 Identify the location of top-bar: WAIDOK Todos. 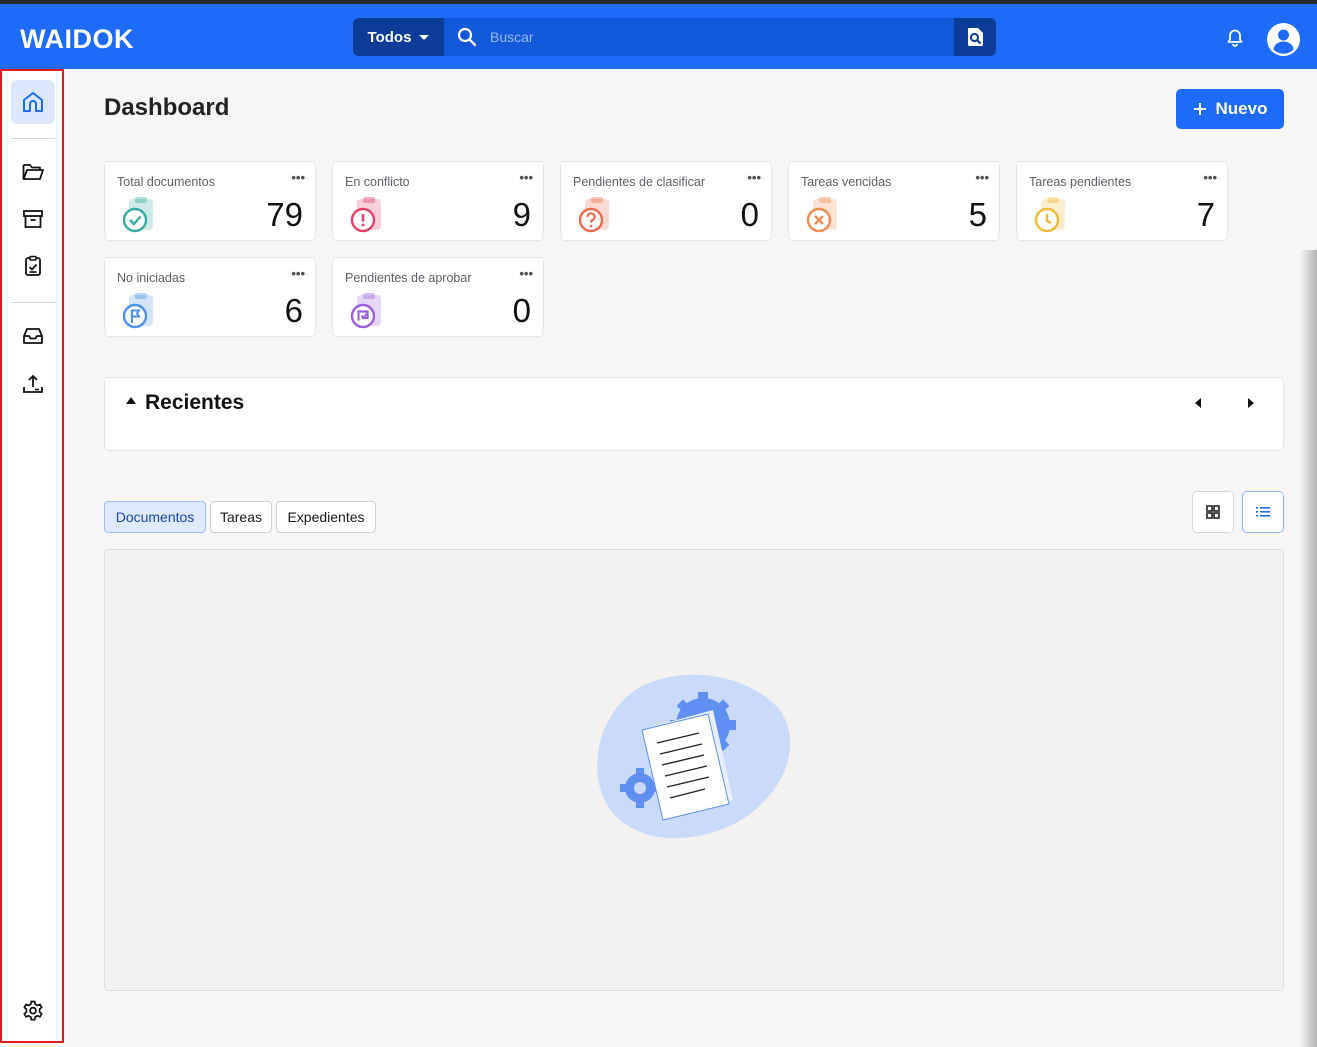
(658, 36).